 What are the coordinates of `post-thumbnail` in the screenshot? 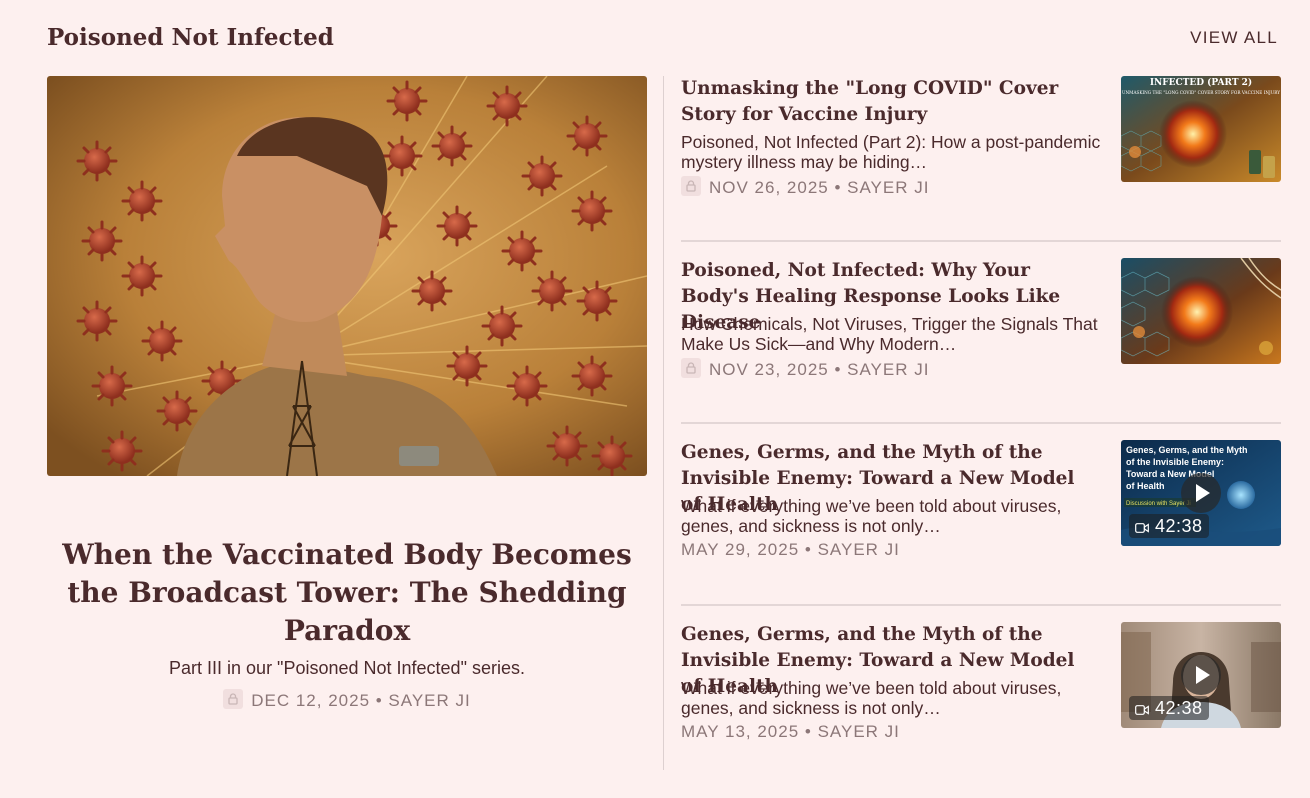 It's located at (1201, 311).